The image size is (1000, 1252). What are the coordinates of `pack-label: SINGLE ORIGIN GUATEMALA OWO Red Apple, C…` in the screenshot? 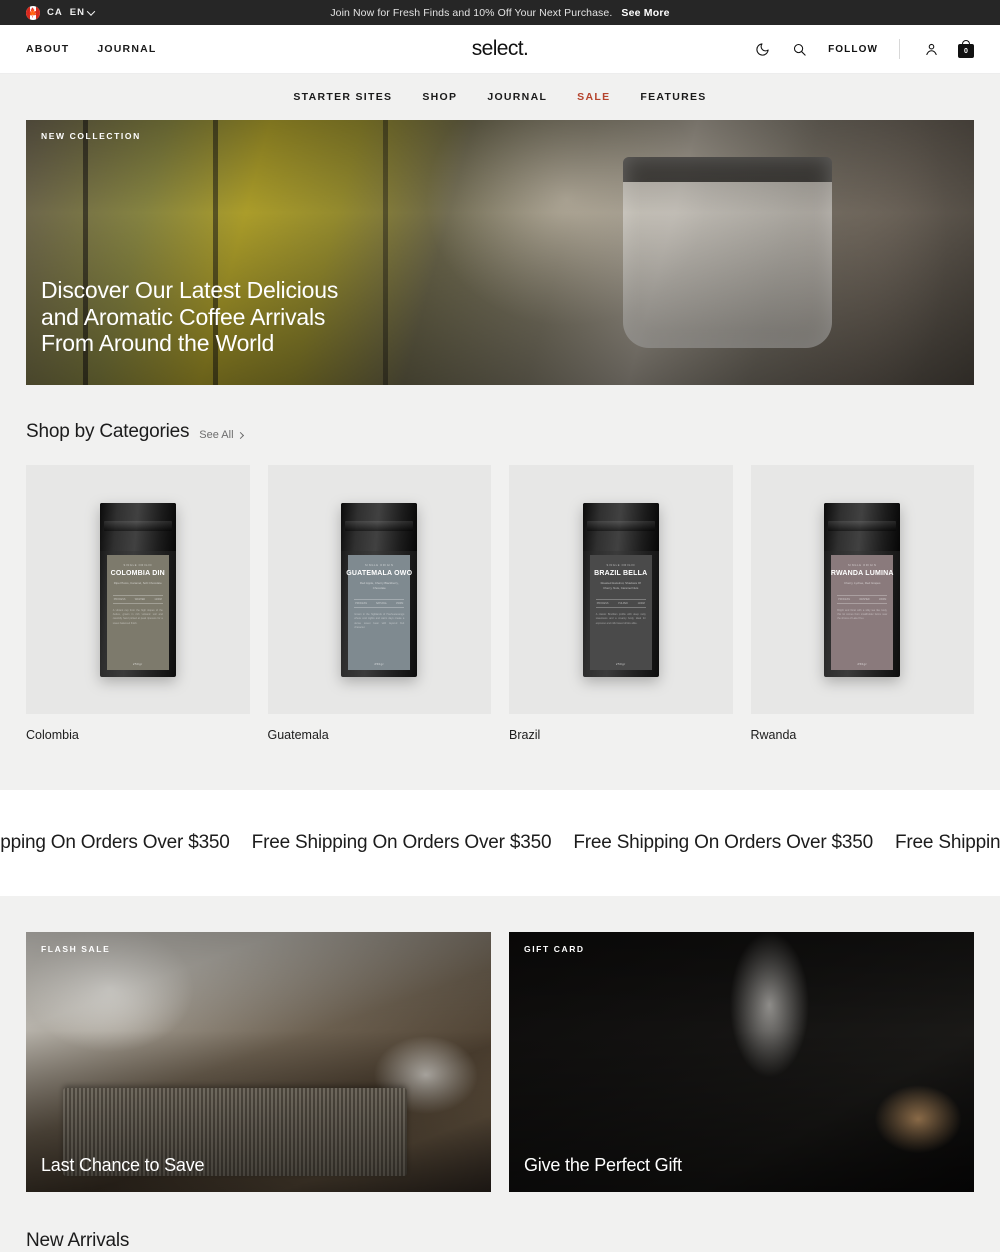 It's located at (379, 612).